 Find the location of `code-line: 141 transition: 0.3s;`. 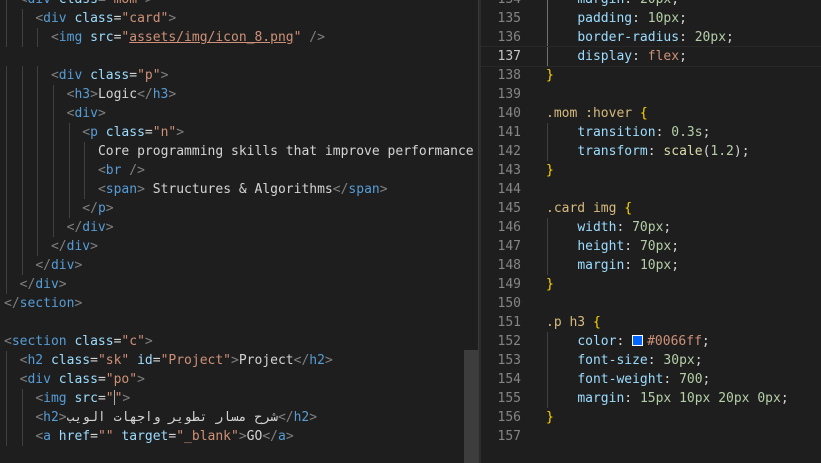

code-line: 141 transition: 0.3s; is located at coordinates (651, 132).